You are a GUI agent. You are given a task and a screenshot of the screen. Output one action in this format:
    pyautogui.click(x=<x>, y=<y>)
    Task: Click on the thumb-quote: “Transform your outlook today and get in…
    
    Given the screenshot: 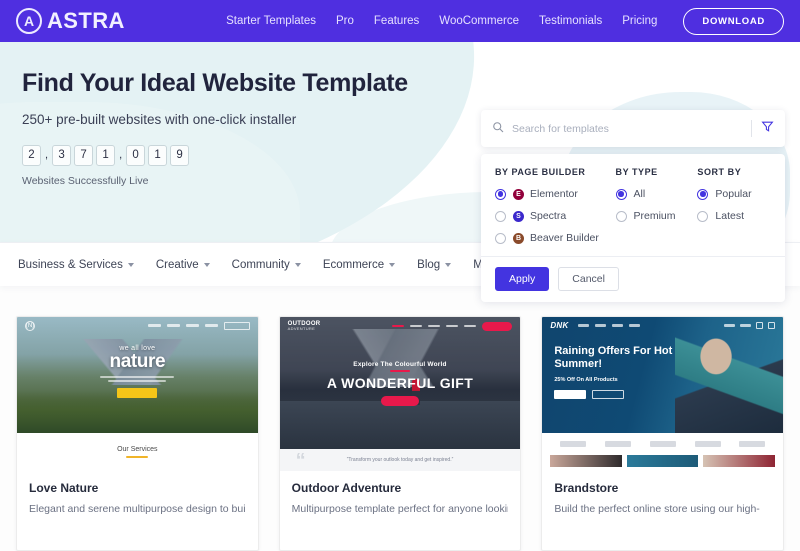 What is the action you would take?
    pyautogui.click(x=400, y=460)
    